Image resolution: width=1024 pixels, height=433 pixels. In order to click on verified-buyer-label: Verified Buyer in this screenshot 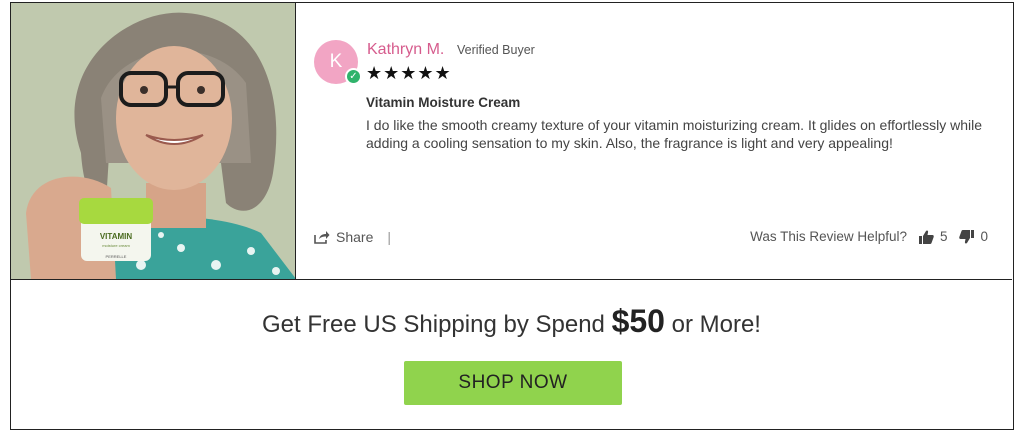, I will do `click(496, 50)`.